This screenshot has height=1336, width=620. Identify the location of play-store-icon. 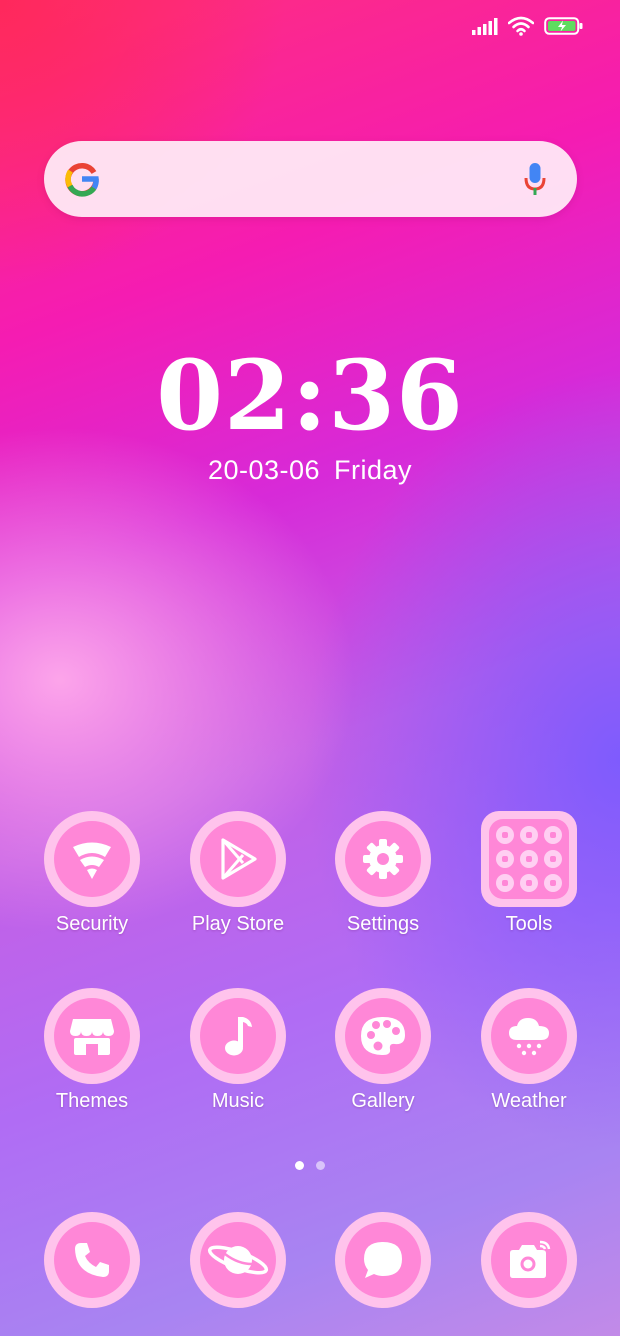
(239, 859).